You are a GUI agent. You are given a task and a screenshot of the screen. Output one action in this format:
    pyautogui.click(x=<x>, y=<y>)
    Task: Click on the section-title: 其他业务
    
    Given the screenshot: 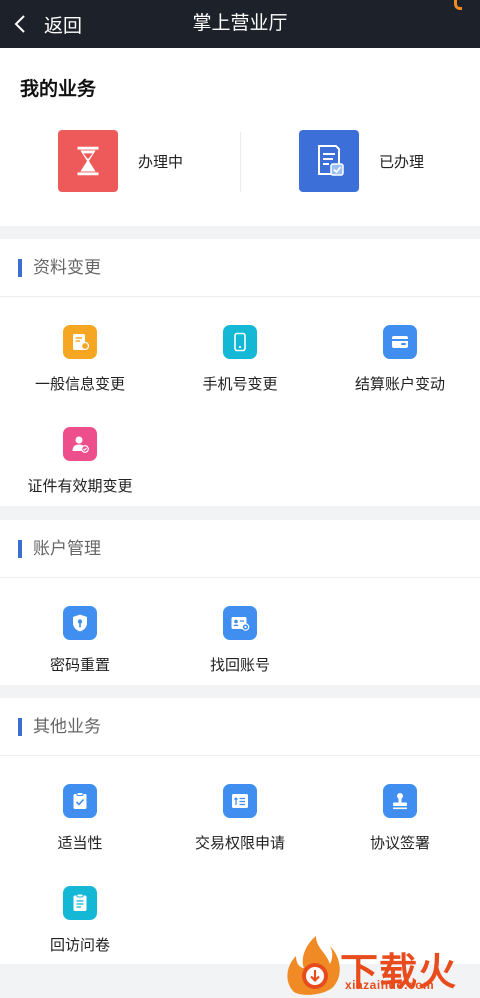 What is the action you would take?
    pyautogui.click(x=67, y=726)
    